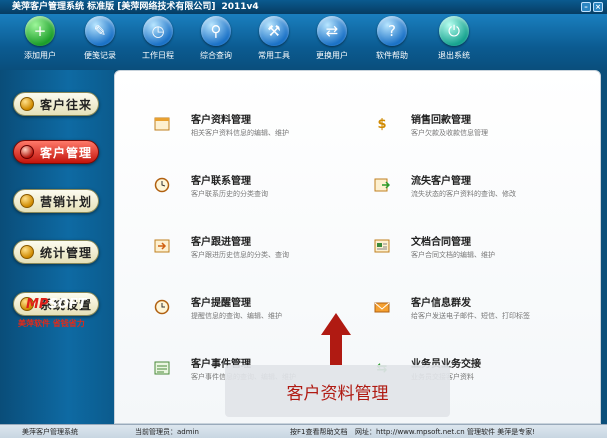  What do you see at coordinates (392, 31) in the screenshot?
I see `help-icon: ?` at bounding box center [392, 31].